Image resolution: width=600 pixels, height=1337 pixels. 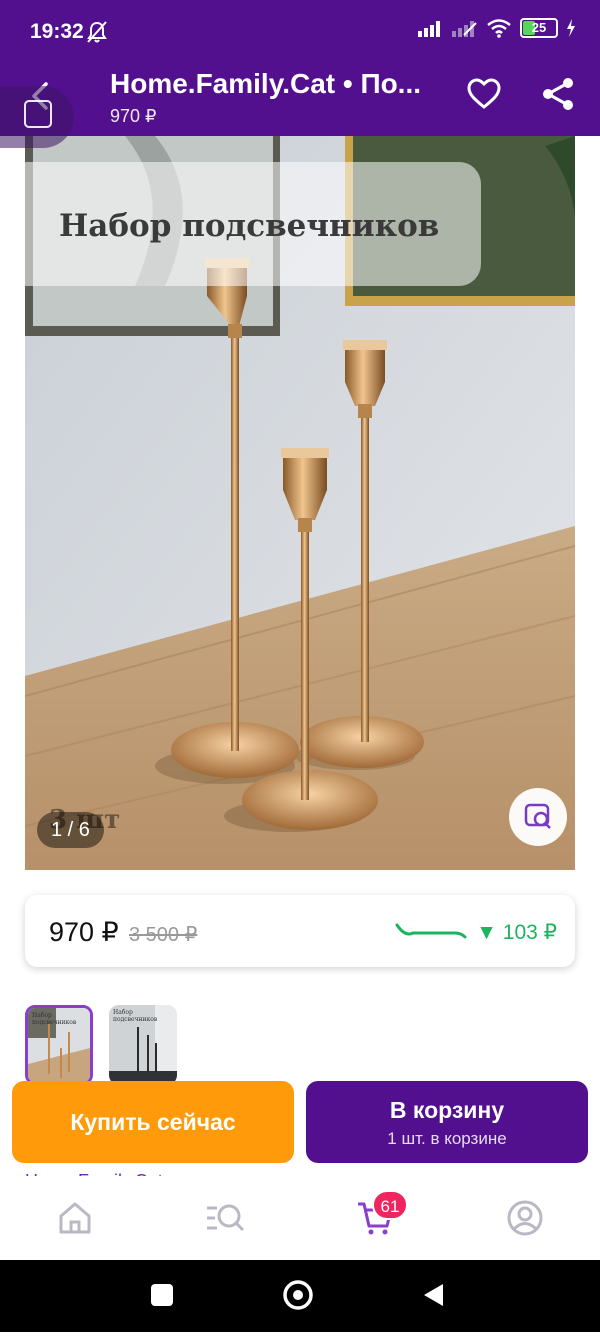 What do you see at coordinates (38, 114) in the screenshot?
I see `upload-icon` at bounding box center [38, 114].